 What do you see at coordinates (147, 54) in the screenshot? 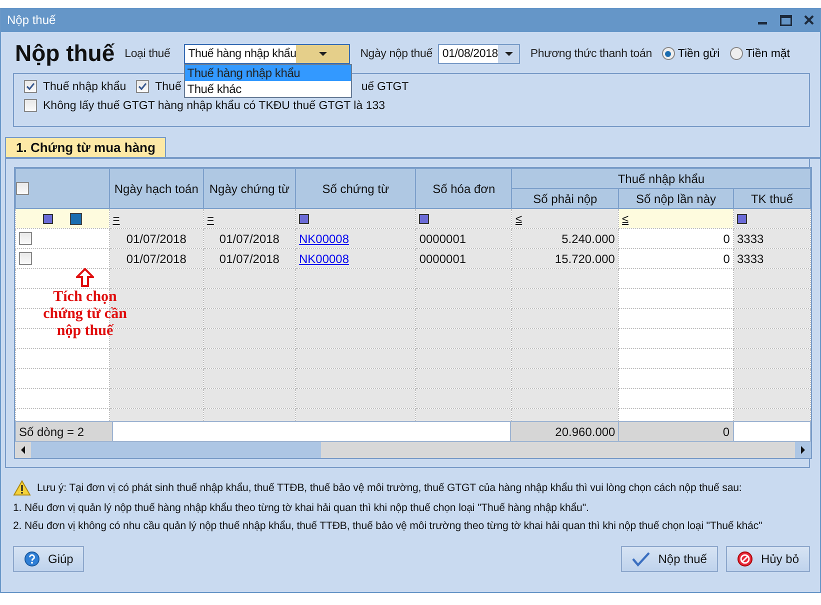
I see `tax-type-label: Loại thuế` at bounding box center [147, 54].